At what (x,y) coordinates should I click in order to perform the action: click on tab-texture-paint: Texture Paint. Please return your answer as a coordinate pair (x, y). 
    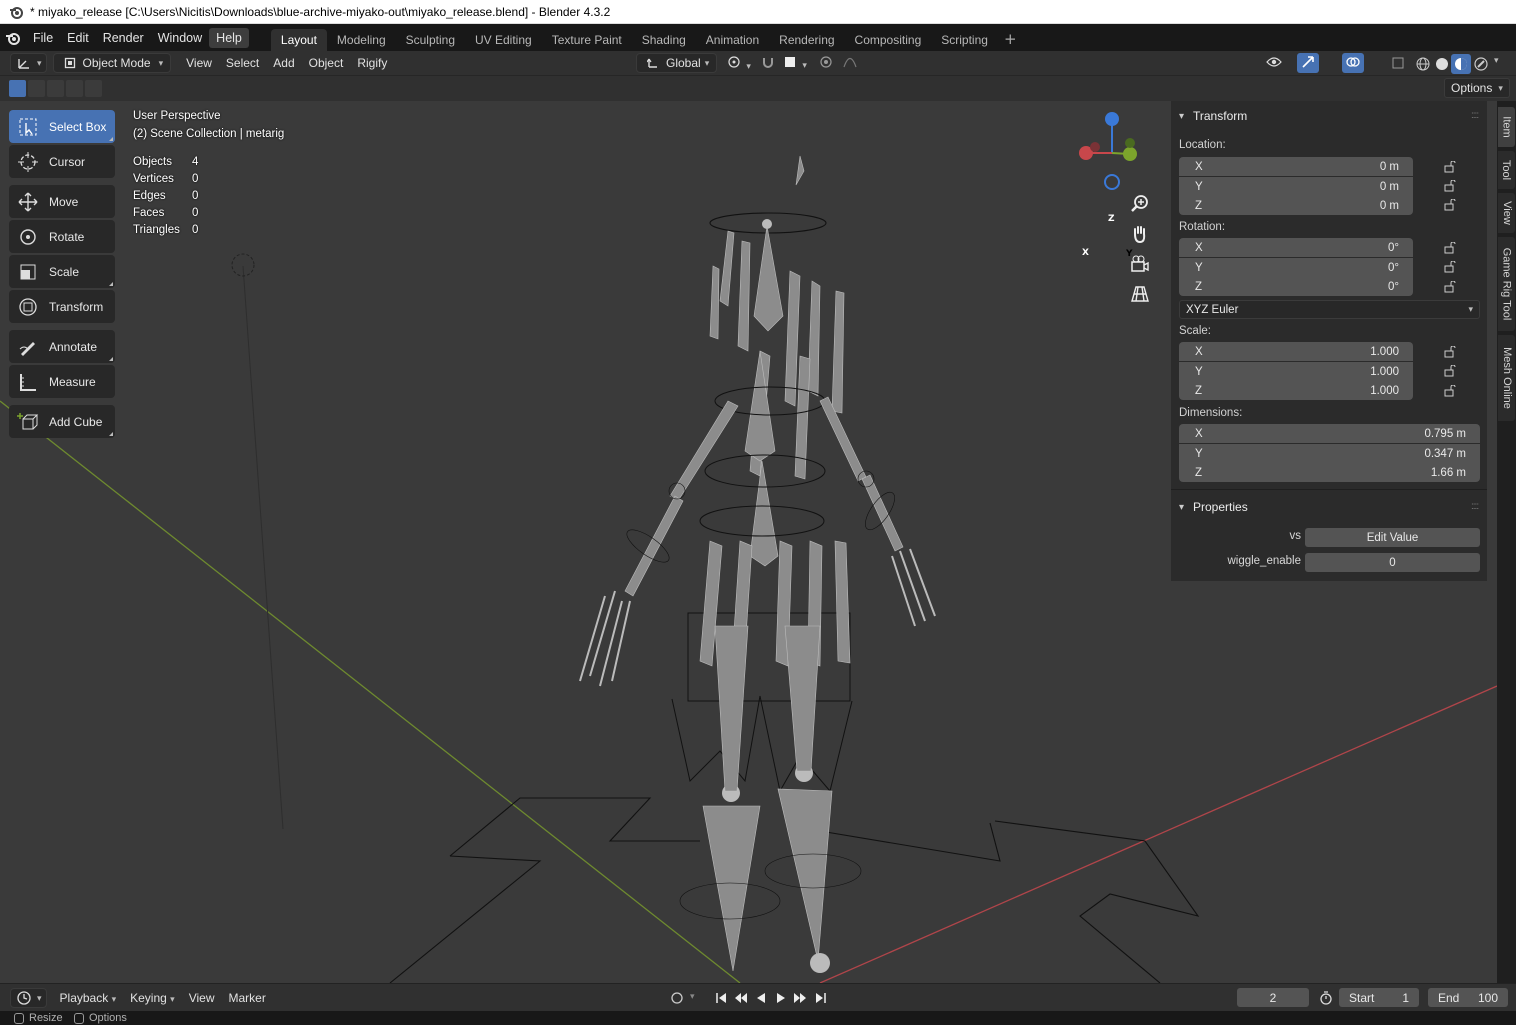
    Looking at the image, I should click on (587, 40).